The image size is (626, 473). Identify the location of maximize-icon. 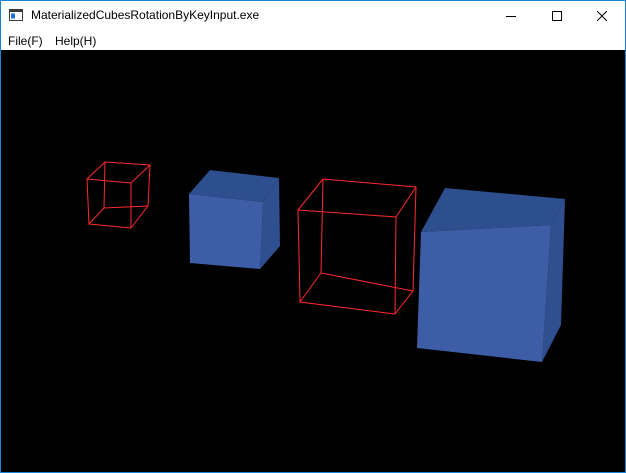
(557, 16).